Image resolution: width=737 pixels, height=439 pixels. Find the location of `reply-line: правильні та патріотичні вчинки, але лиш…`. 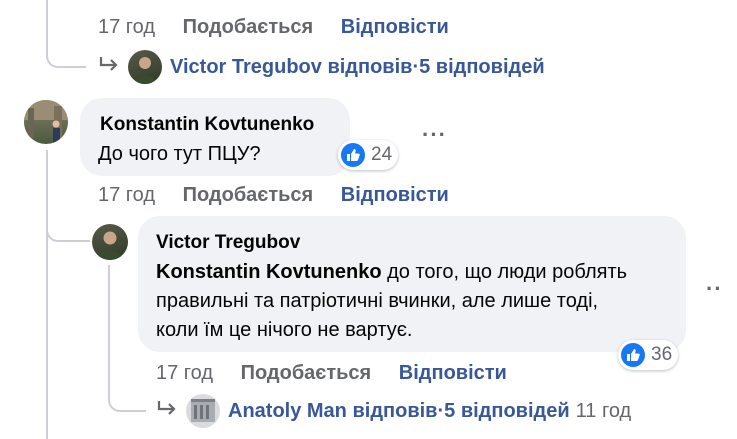

reply-line: правильні та патріотичні вчинки, але лиш… is located at coordinates (377, 301).